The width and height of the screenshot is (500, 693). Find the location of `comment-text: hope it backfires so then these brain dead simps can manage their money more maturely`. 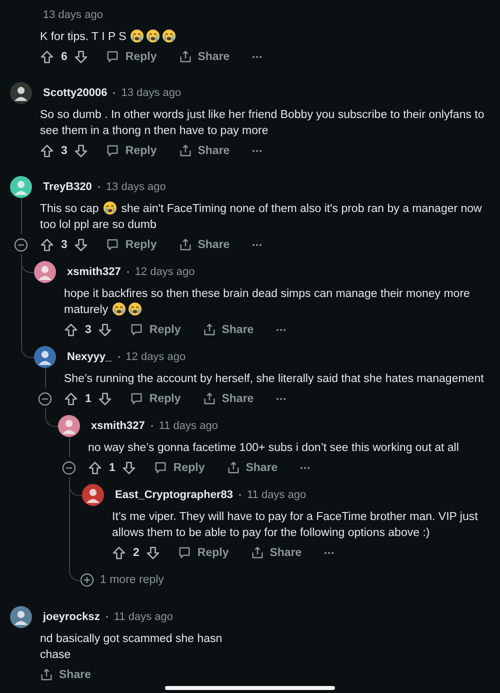

comment-text: hope it backfires so then these brain dead simps can manage their money more maturely is located at coordinates (267, 302).